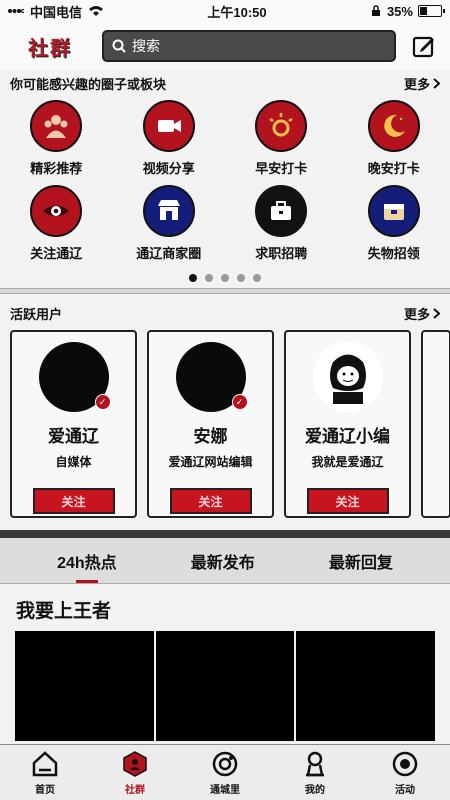 The width and height of the screenshot is (450, 800). Describe the element at coordinates (56, 126) in the screenshot. I see `people-icon` at that location.